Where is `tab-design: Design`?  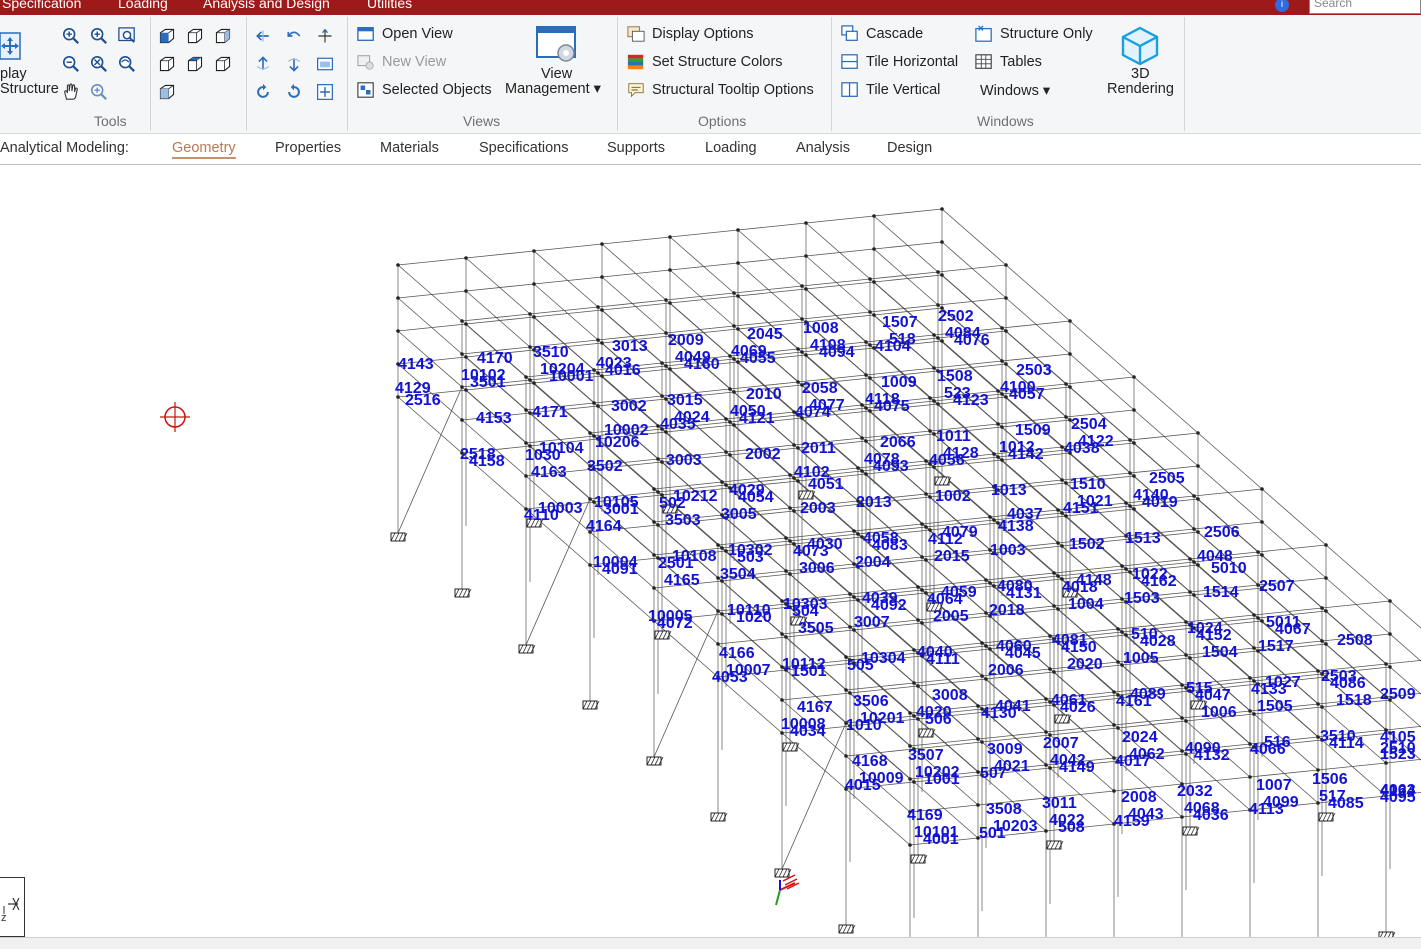
tab-design: Design is located at coordinates (909, 148).